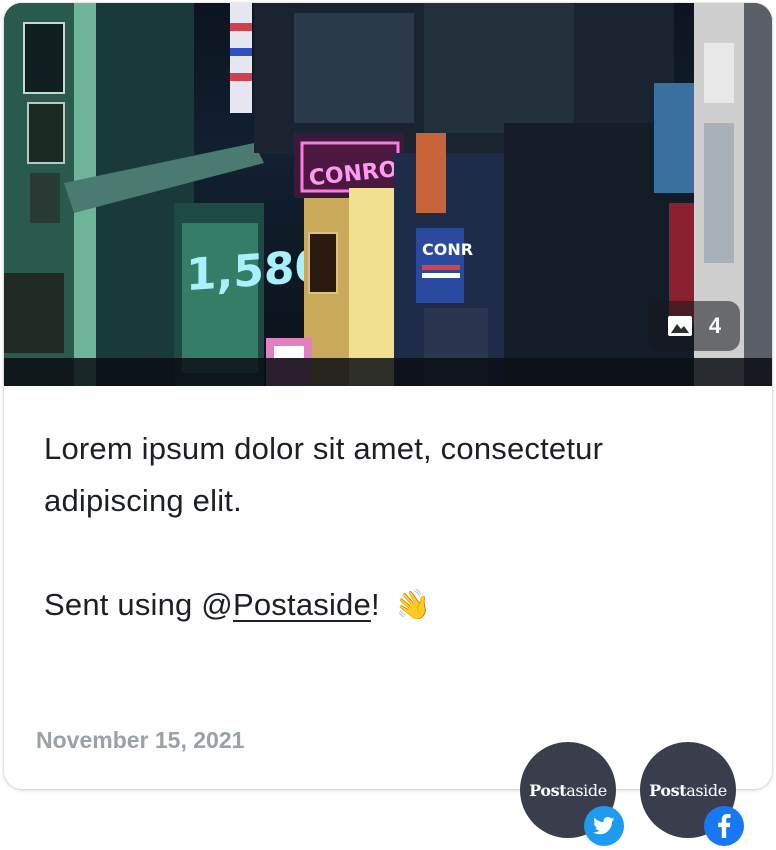 This screenshot has height=850, width=776. I want to click on post-signature: Sent using @Postaside! 👋, so click(384, 605).